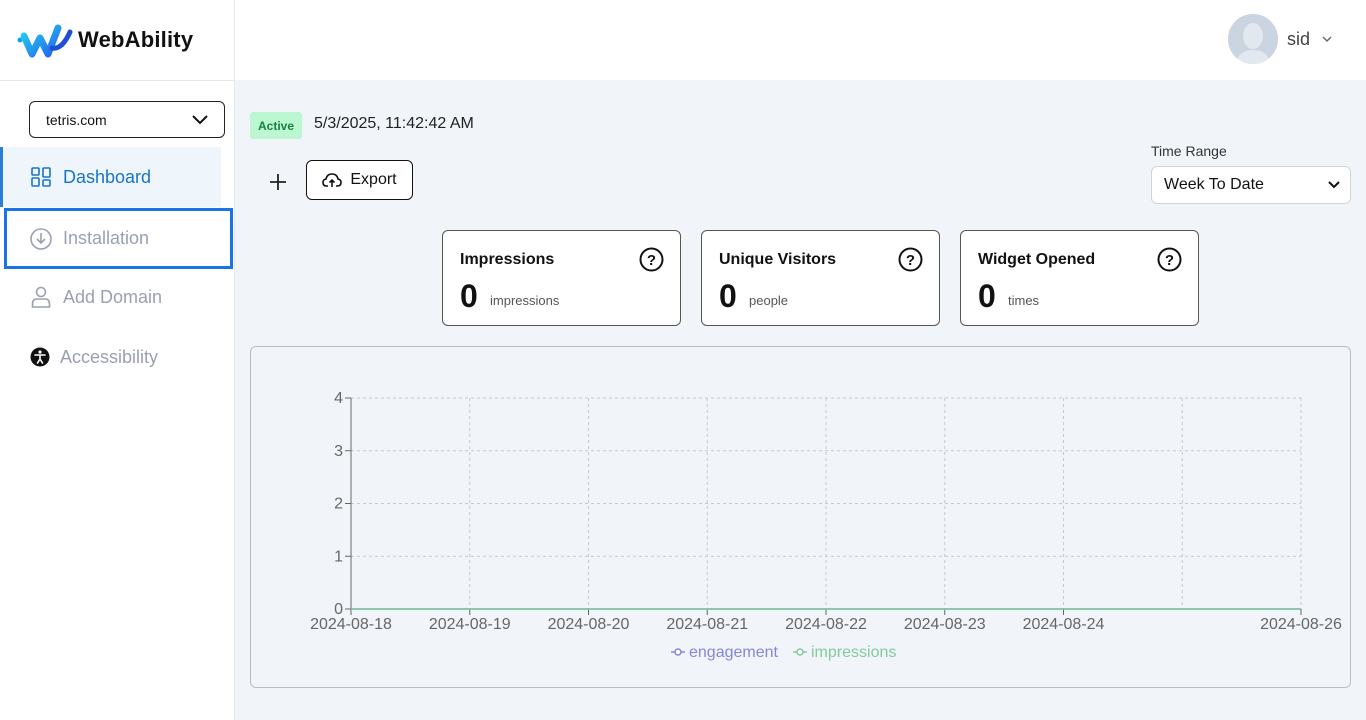 This screenshot has width=1366, height=720. What do you see at coordinates (113, 296) in the screenshot?
I see `sidebar-item-label: Add Domain` at bounding box center [113, 296].